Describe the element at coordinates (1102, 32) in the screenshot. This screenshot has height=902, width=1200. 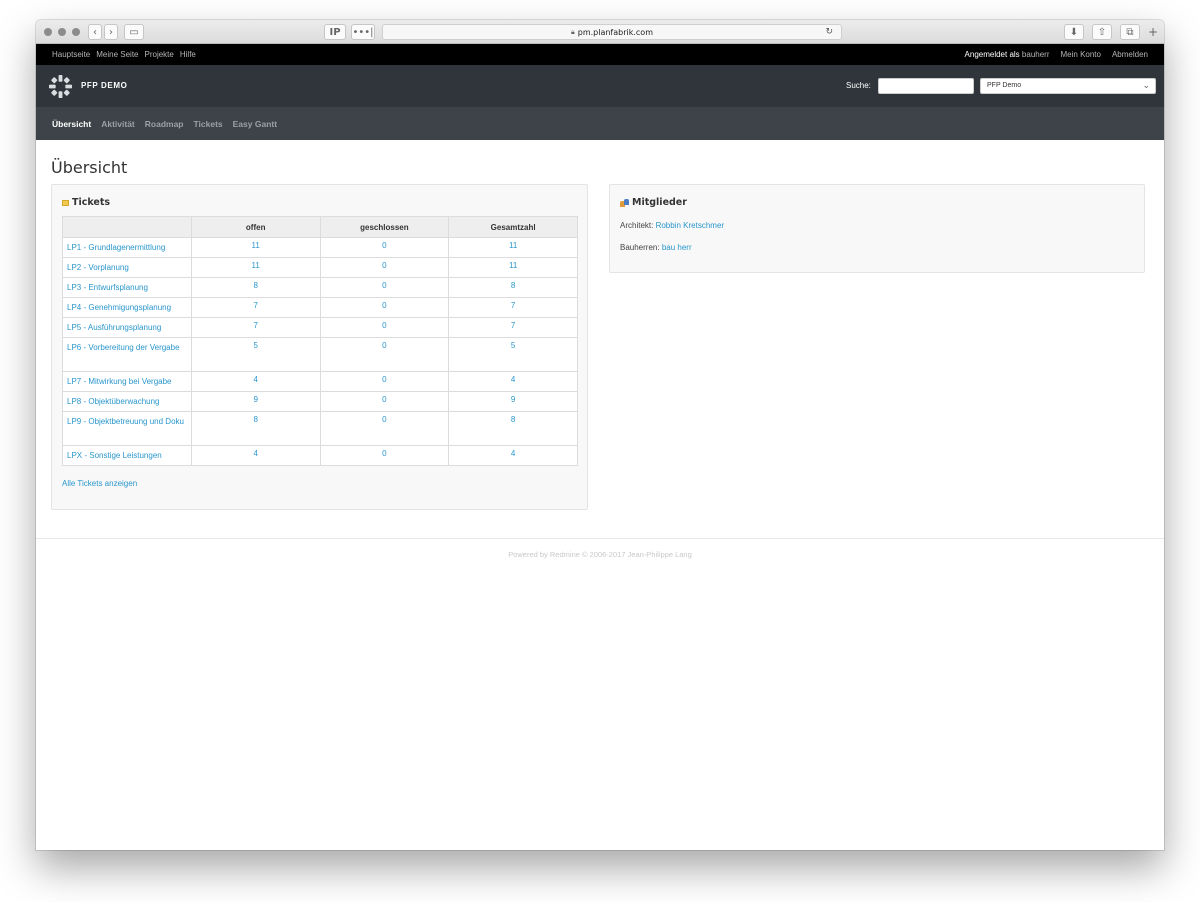
I see `share-icon: ⇧` at that location.